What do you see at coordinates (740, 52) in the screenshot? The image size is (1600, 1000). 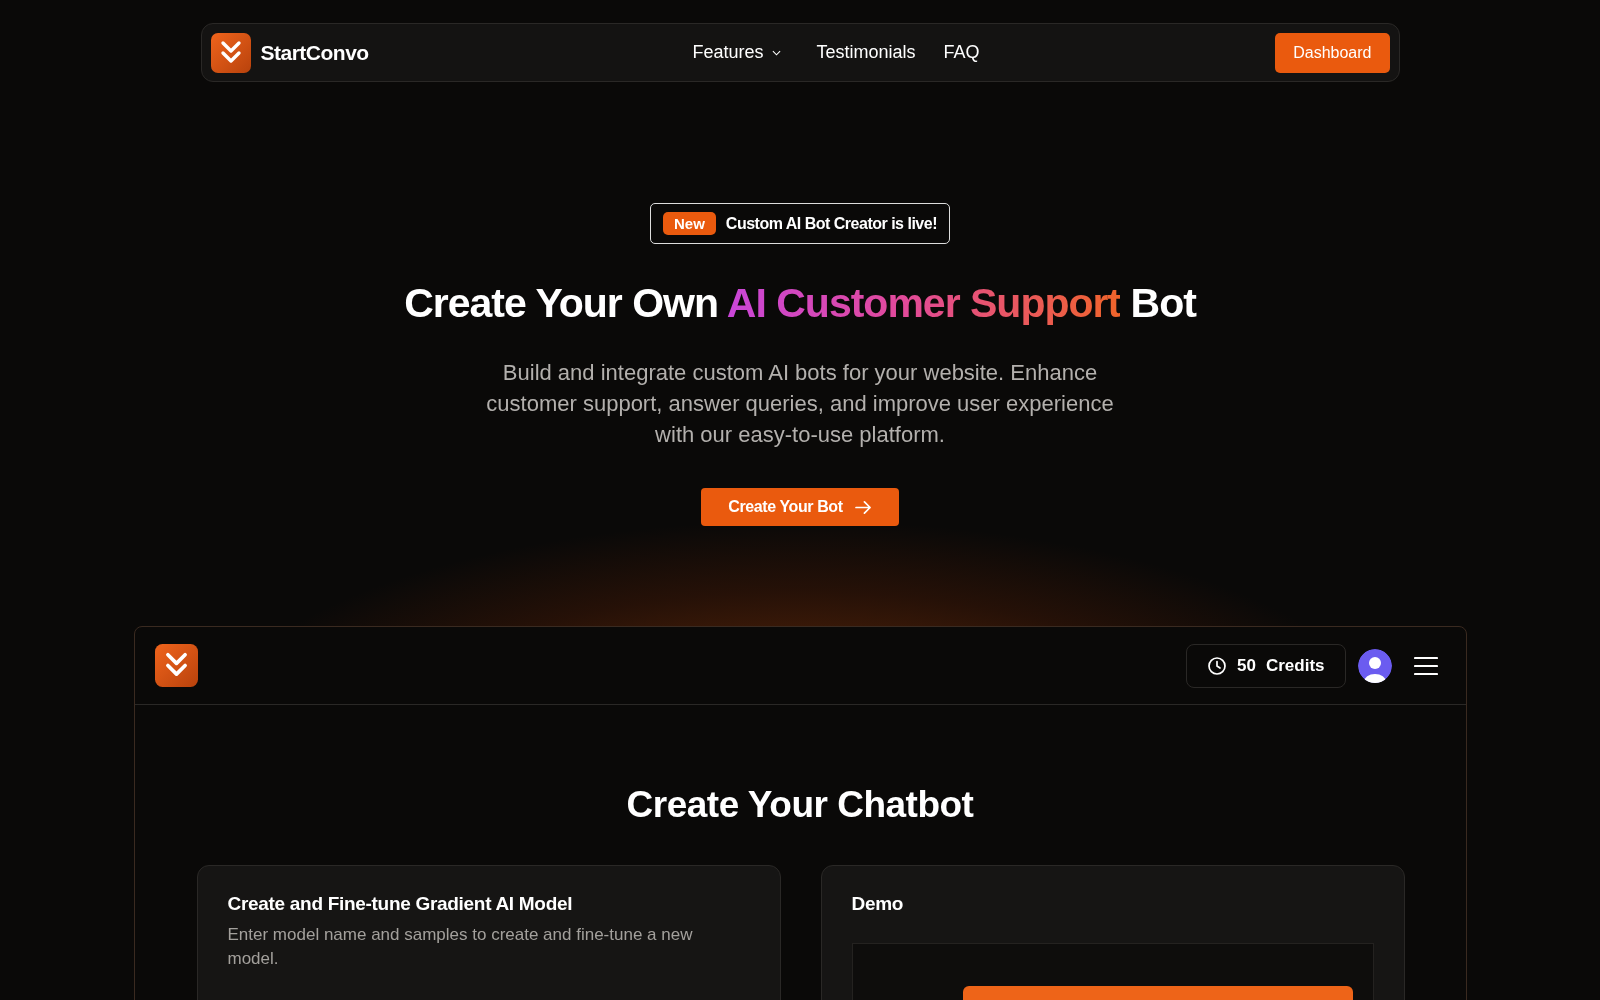 I see `nav-link: Features` at bounding box center [740, 52].